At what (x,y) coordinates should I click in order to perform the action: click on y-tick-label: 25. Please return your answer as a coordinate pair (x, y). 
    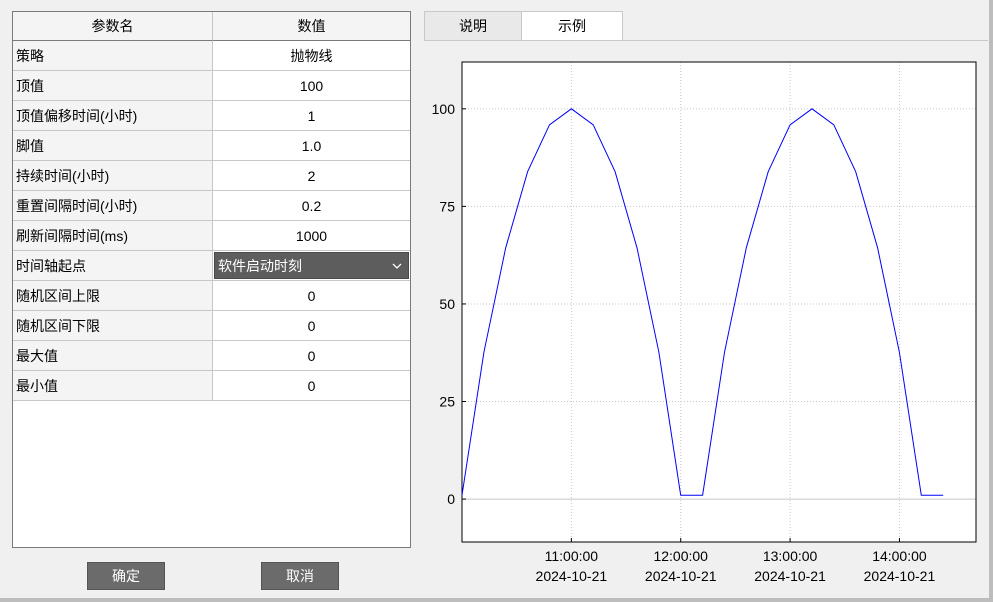
    Looking at the image, I should click on (447, 402).